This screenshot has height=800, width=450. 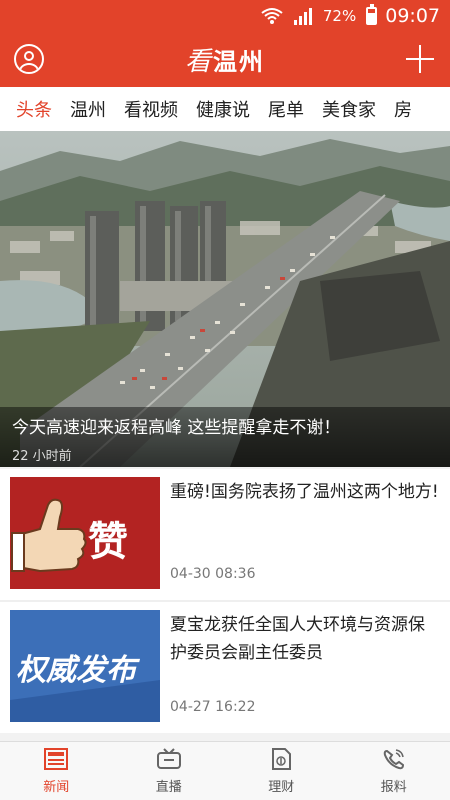 I want to click on hero-caption: 今天高速迎来返程高峰 这些提醒拿走不谢！ 22 小时前, so click(x=225, y=437).